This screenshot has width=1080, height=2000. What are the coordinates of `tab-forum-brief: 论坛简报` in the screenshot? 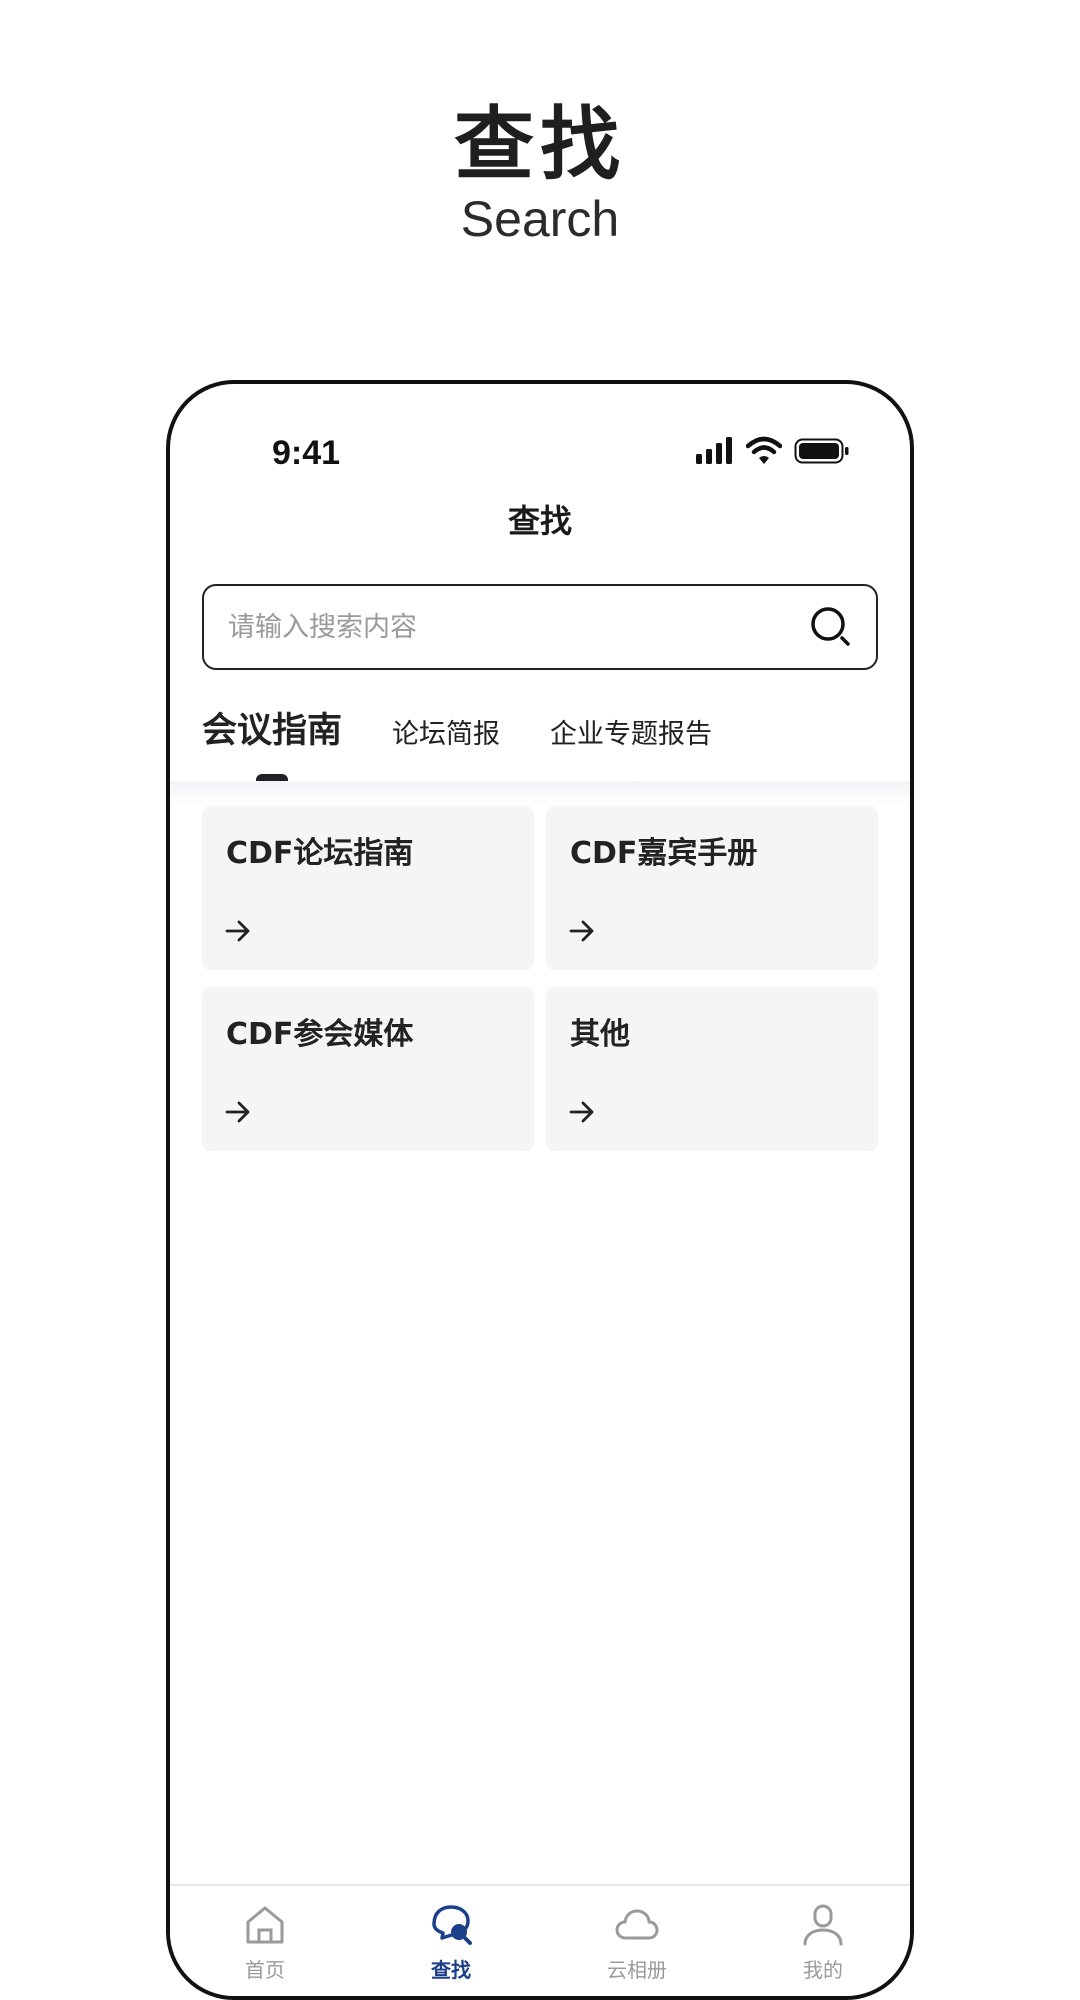 It's located at (446, 731).